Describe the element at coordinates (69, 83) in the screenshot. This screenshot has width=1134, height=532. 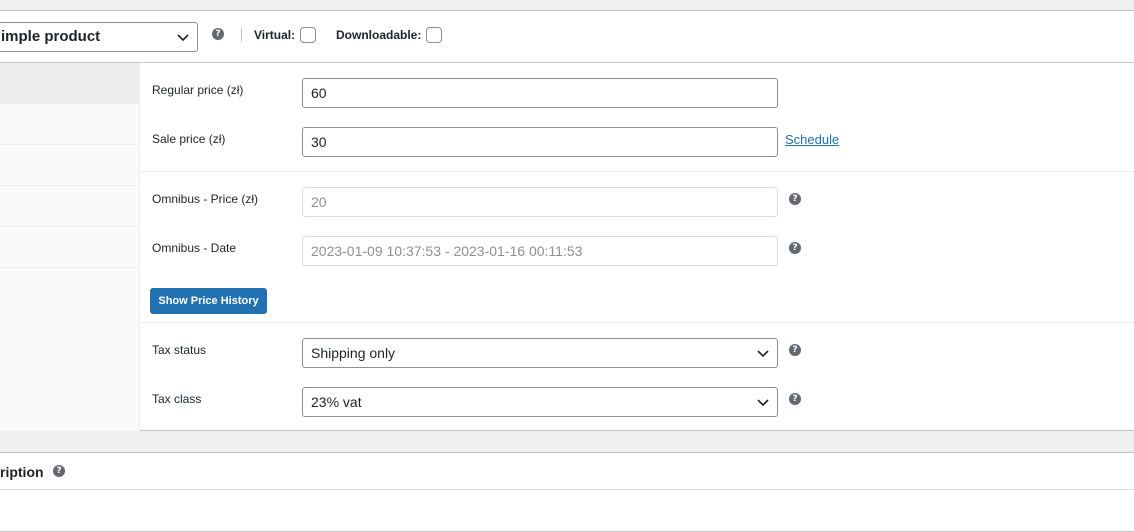
I see `tab-general` at that location.